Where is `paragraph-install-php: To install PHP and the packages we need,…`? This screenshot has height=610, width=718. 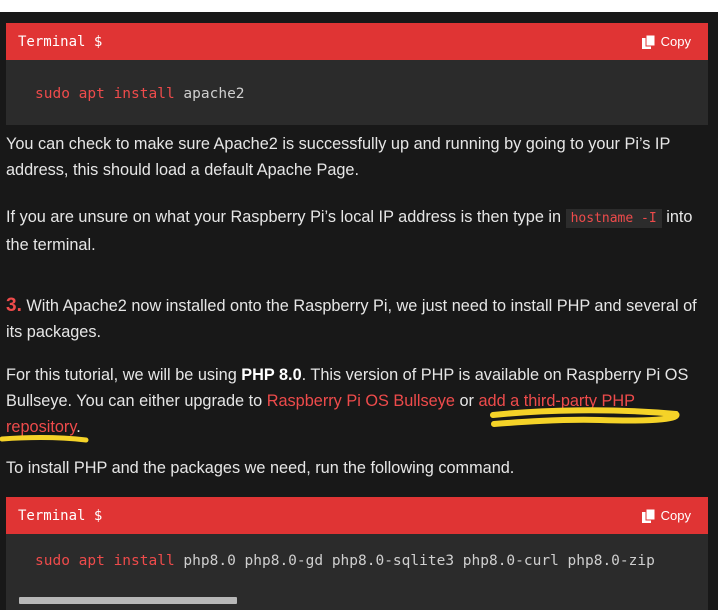 paragraph-install-php: To install PHP and the packages we need,… is located at coordinates (260, 468).